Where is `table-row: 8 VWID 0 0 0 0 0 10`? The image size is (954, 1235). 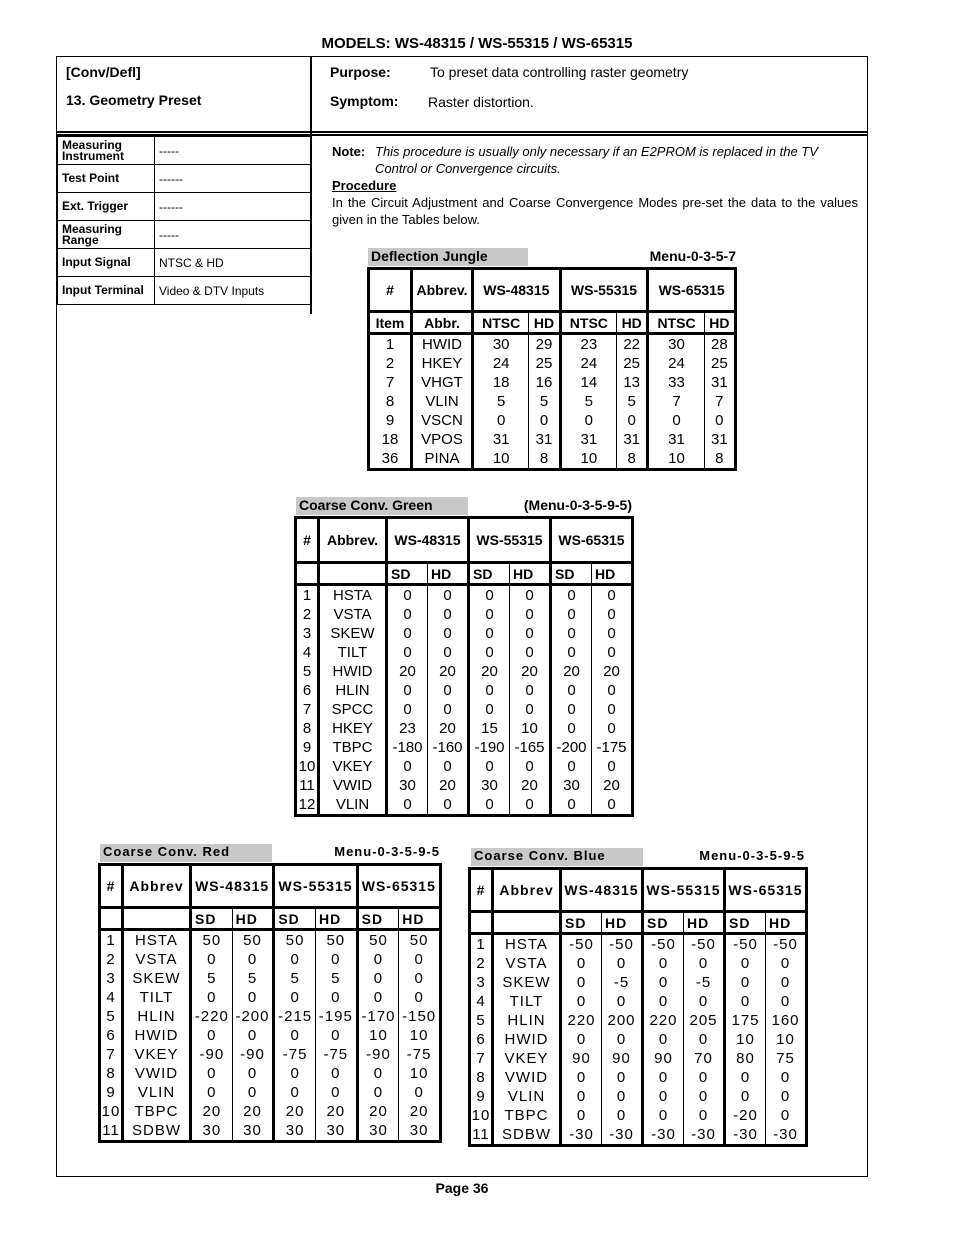
table-row: 8 VWID 0 0 0 0 0 10 is located at coordinates (270, 1073).